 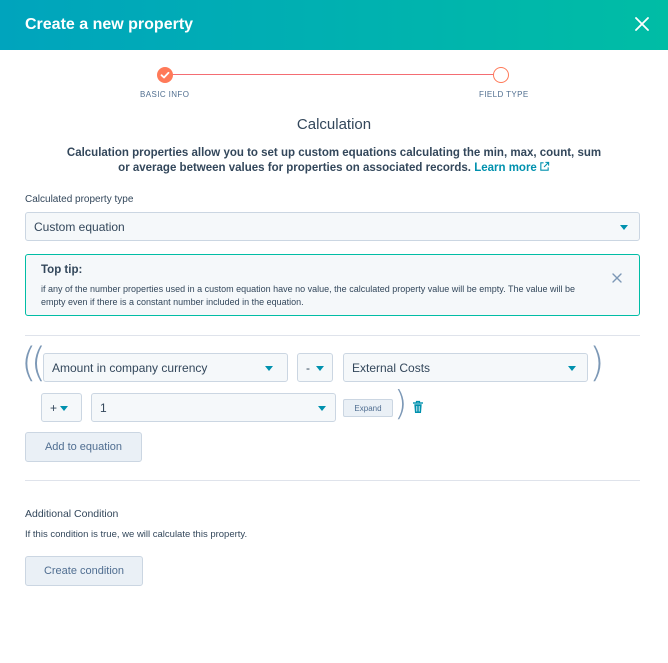 I want to click on calc-type-value: Custom equation, so click(x=79, y=226).